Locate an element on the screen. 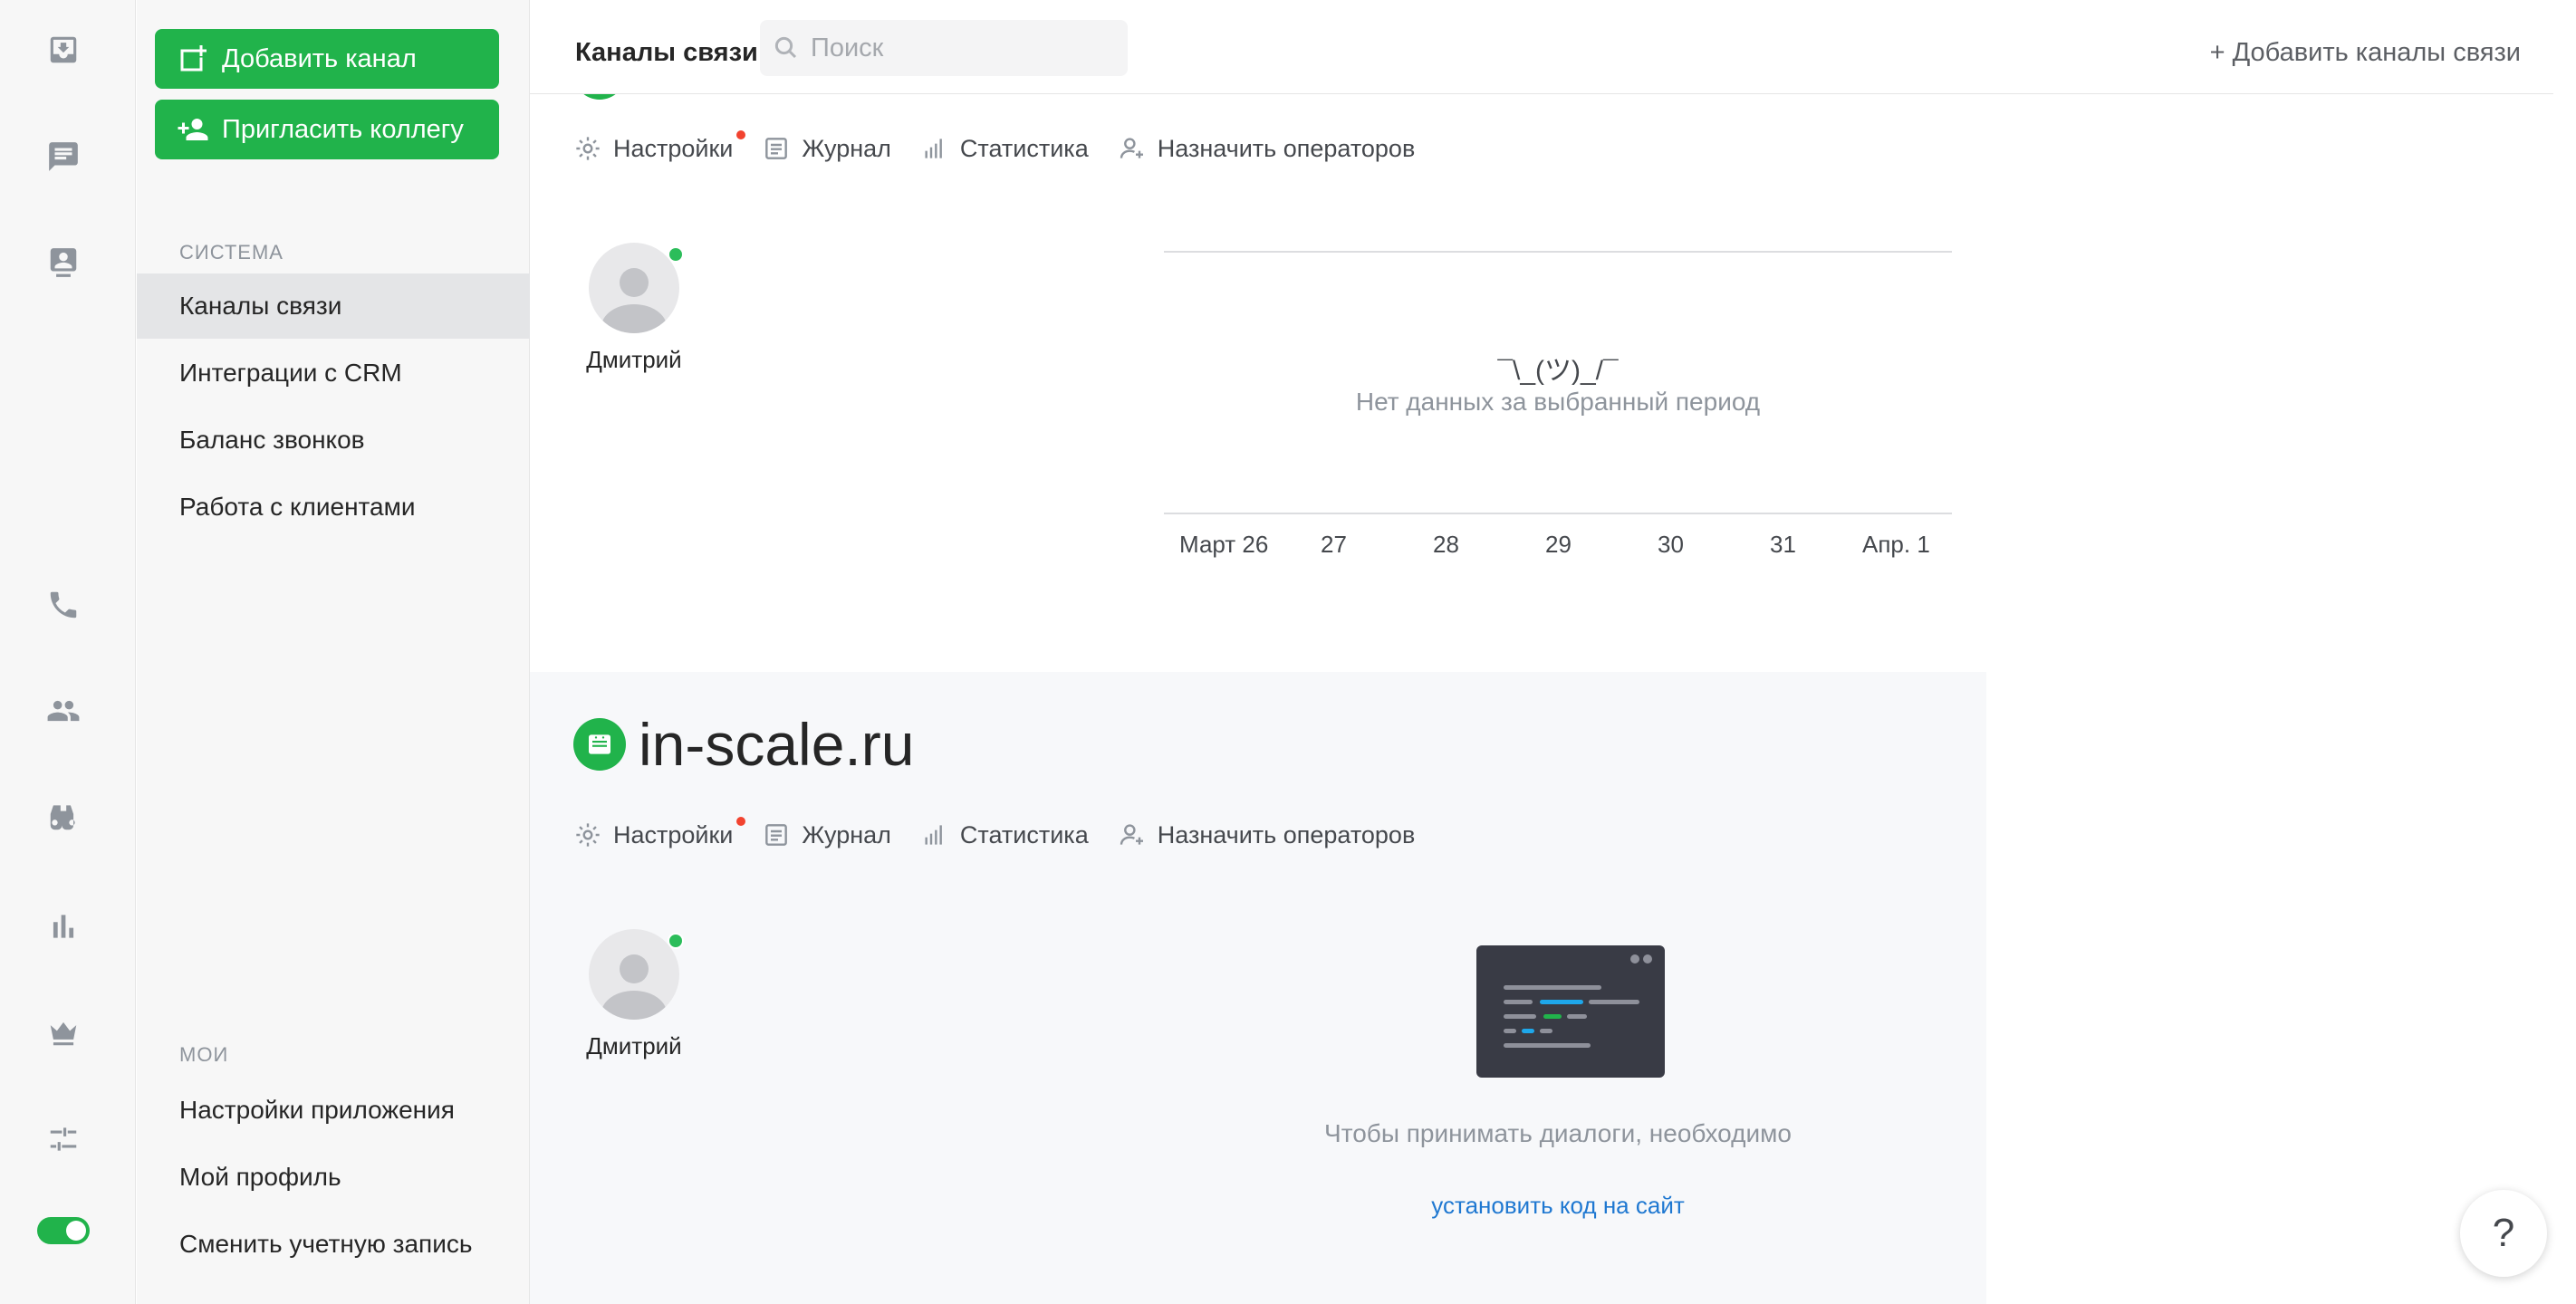 This screenshot has height=1304, width=2576. phone-icon is located at coordinates (63, 605).